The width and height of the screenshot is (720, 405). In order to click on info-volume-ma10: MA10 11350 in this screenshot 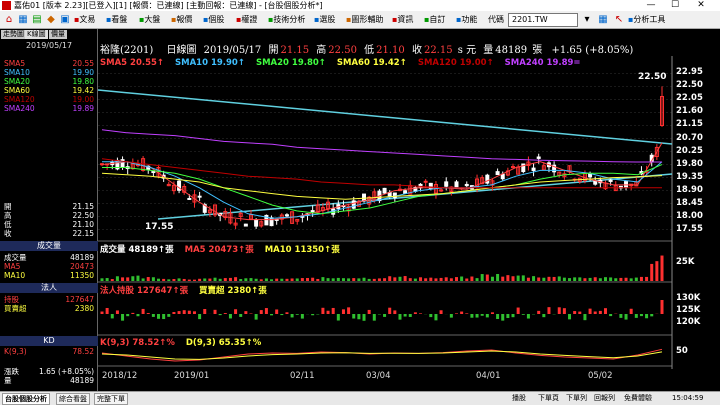, I will do `click(49, 275)`.